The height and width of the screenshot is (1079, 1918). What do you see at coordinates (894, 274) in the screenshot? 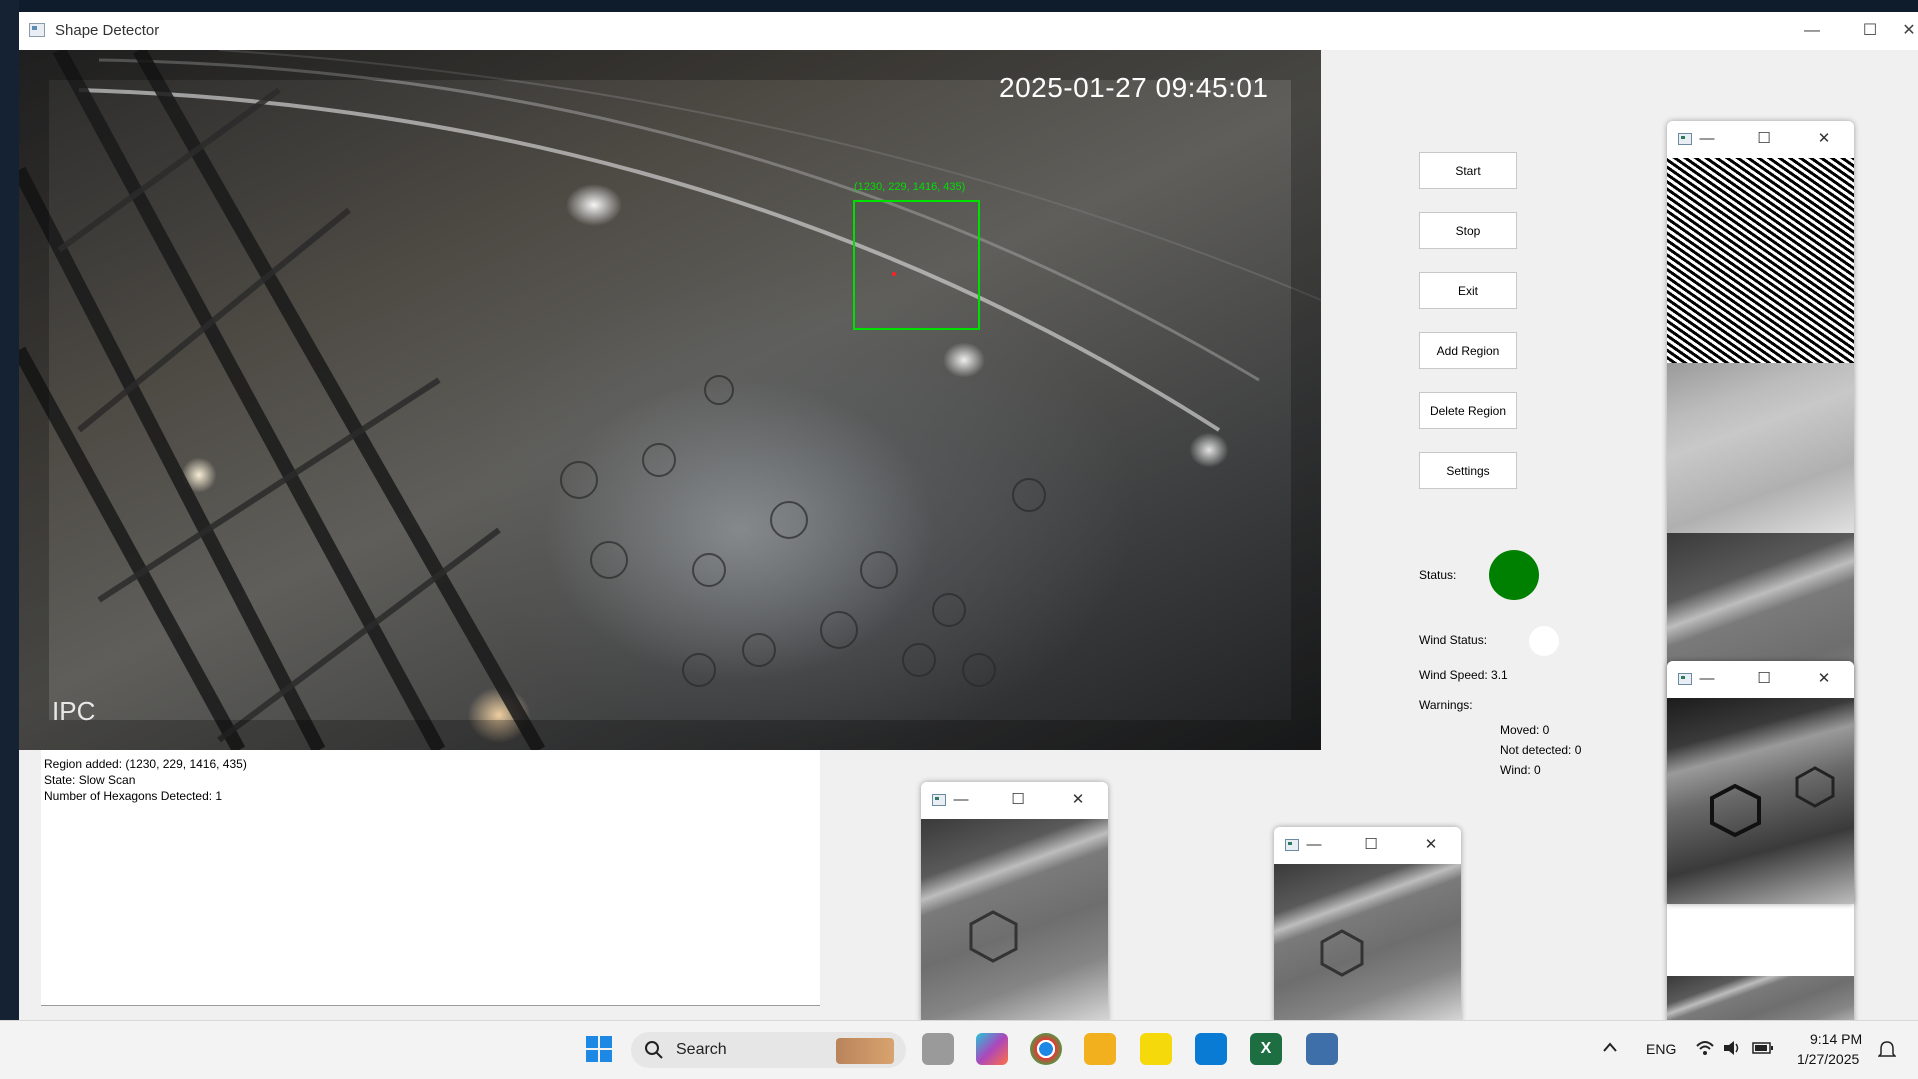
I see `detection-center-dot` at bounding box center [894, 274].